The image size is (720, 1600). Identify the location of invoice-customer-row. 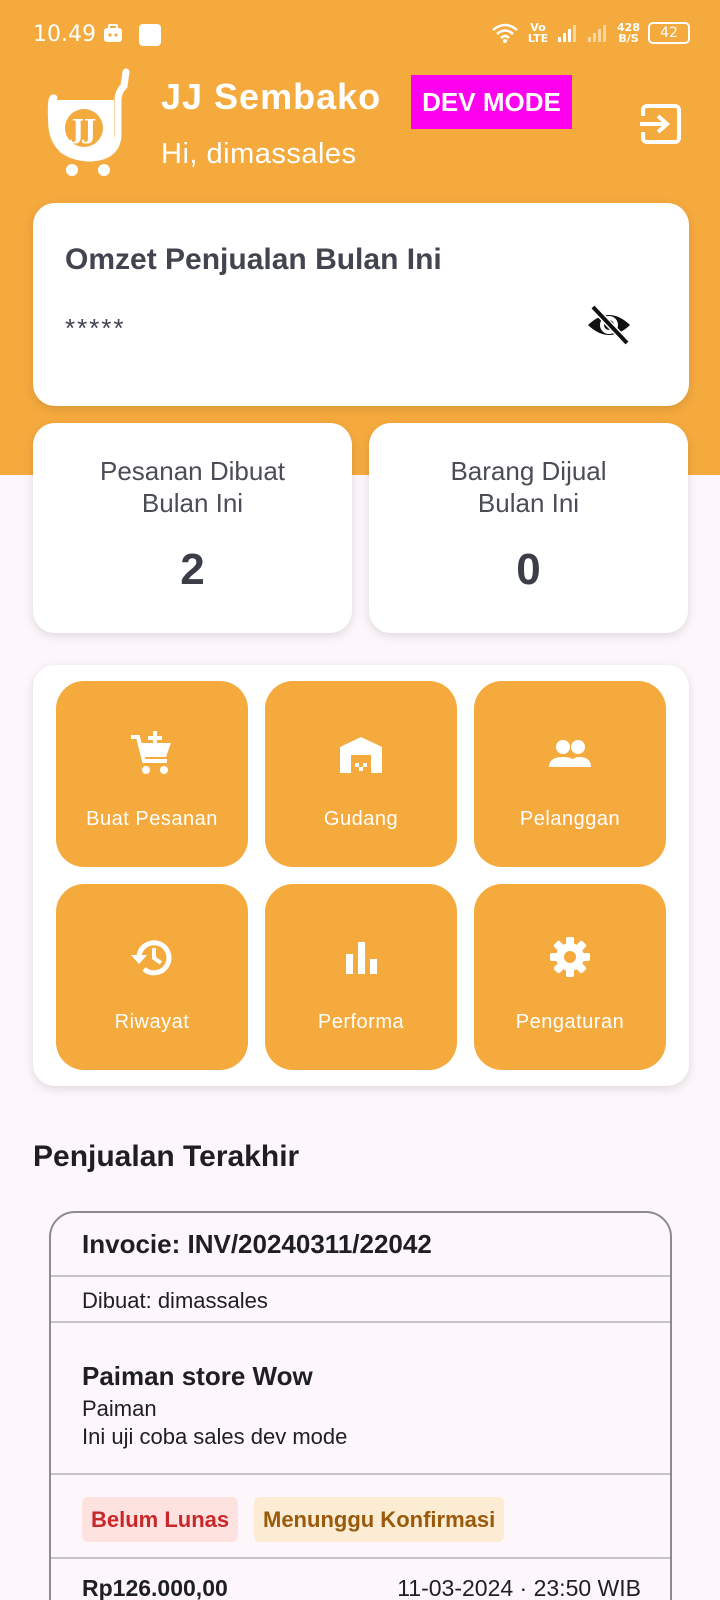
(360, 1399).